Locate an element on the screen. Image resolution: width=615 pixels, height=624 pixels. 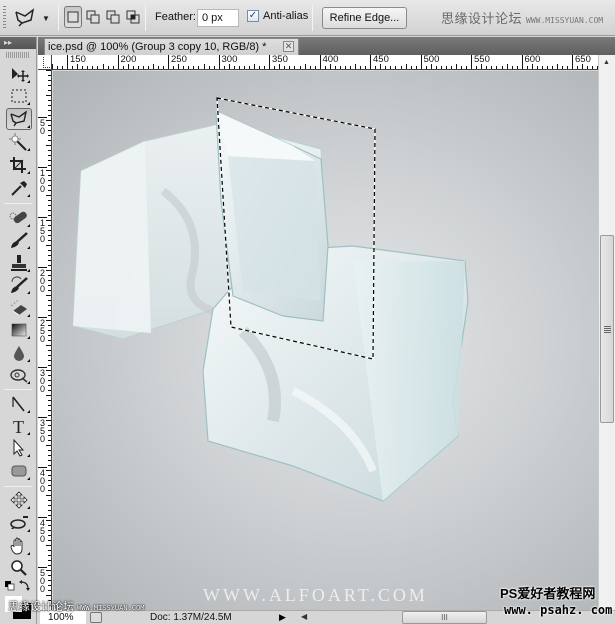
add-to-selection-button is located at coordinates (93, 17).